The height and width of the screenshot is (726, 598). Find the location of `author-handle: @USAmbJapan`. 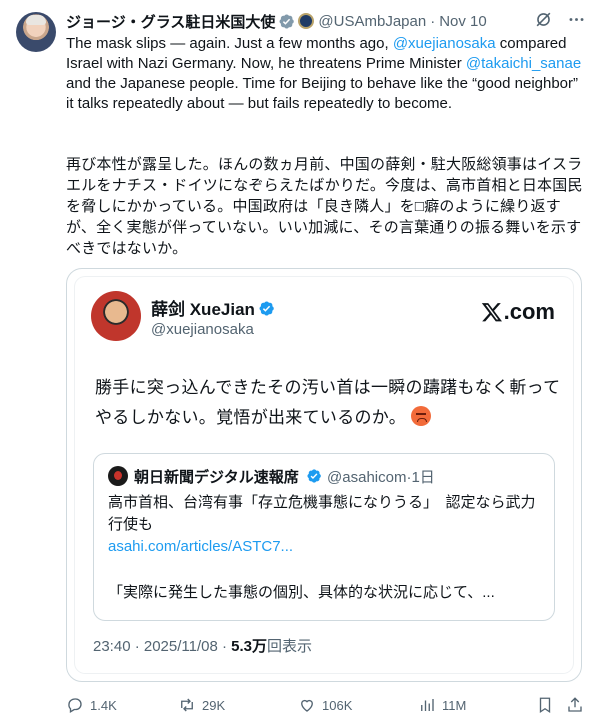

author-handle: @USAmbJapan is located at coordinates (372, 21).